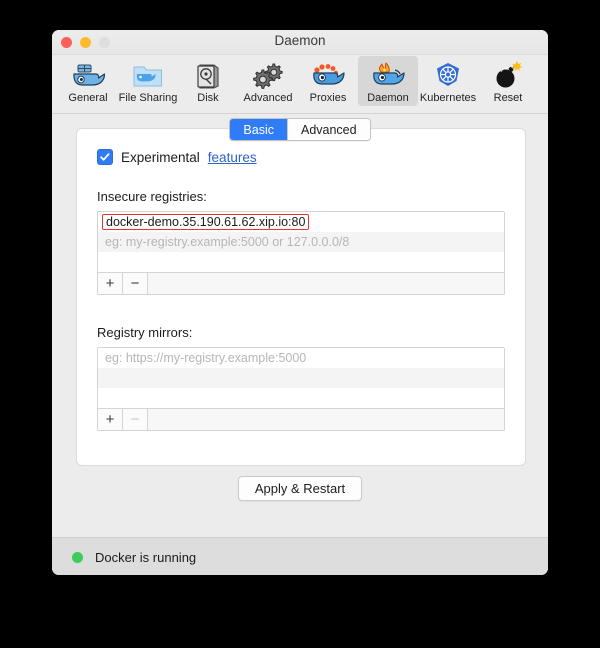  What do you see at coordinates (300, 556) in the screenshot?
I see `status-bar: Docker is running` at bounding box center [300, 556].